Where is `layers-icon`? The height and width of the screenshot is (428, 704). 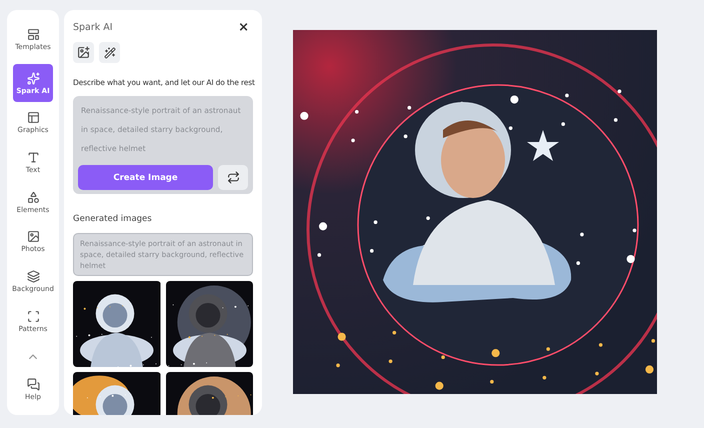 layers-icon is located at coordinates (33, 277).